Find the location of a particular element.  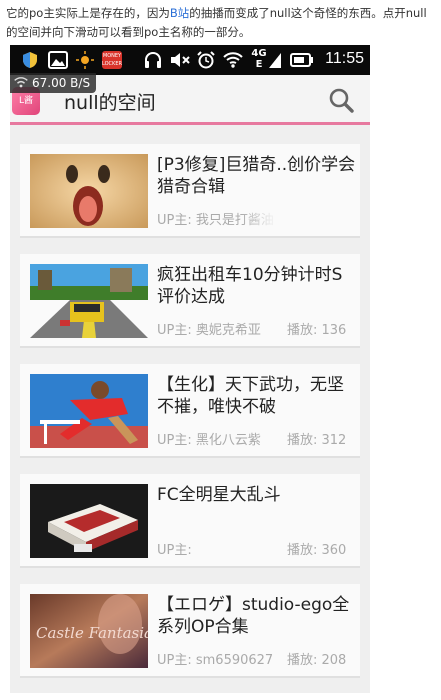

money-locker-icon: MONEY LOCKER is located at coordinates (112, 60).